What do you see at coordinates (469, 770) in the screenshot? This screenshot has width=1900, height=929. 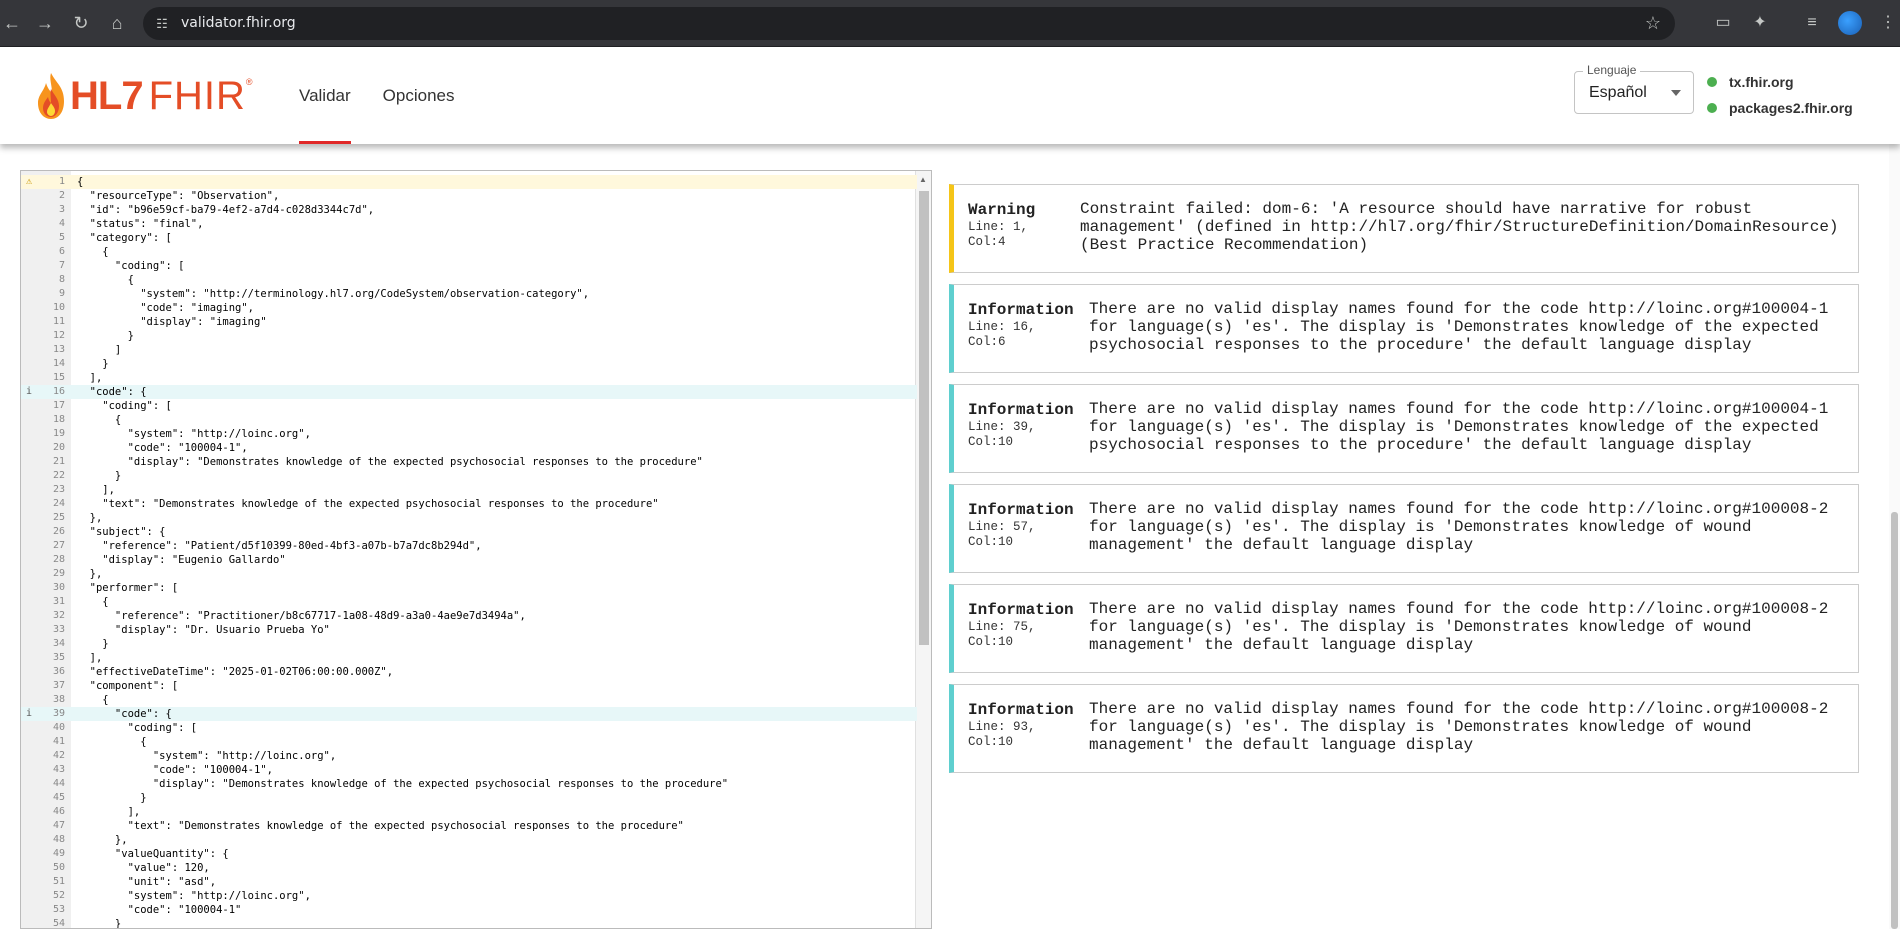 I see `editor-line: 43 "code": "100004-1",` at bounding box center [469, 770].